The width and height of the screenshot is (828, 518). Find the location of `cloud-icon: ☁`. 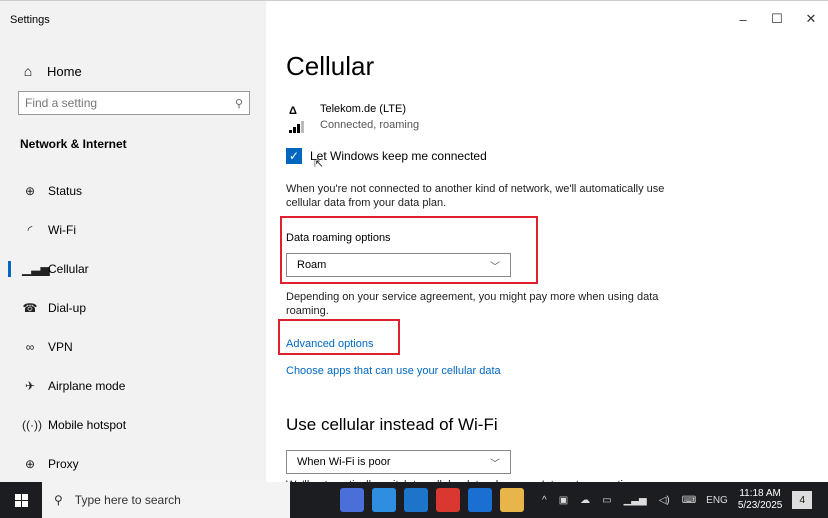

cloud-icon: ☁ is located at coordinates (585, 500).